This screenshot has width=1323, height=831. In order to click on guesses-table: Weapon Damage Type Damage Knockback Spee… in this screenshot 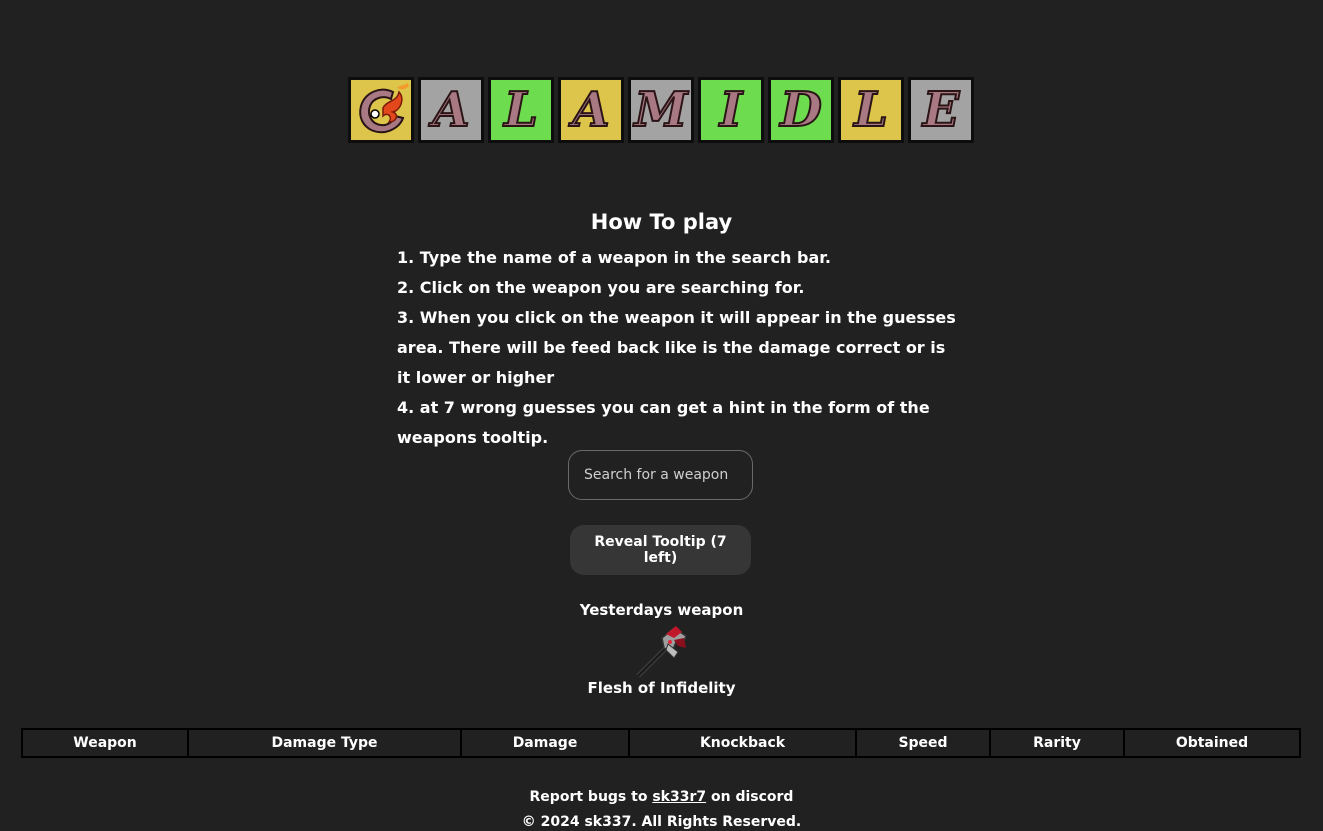, I will do `click(661, 743)`.